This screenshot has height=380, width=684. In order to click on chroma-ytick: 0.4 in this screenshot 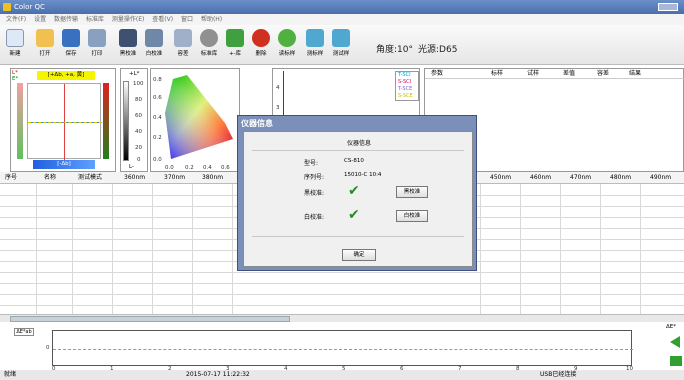, I will do `click(157, 118)`.